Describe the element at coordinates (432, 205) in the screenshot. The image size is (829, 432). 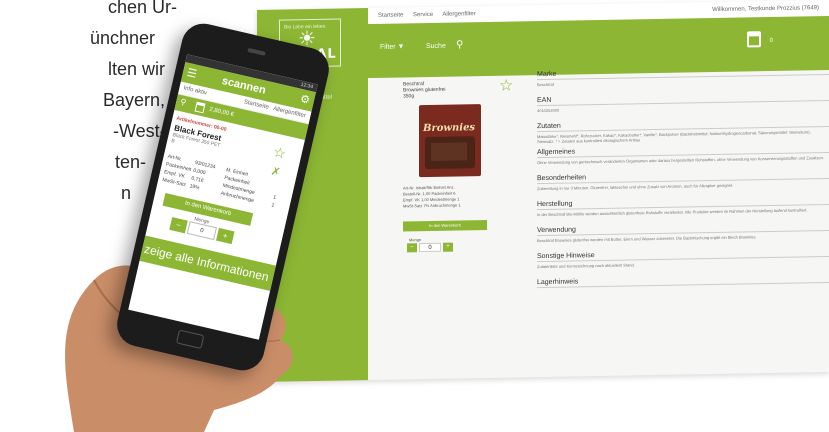
I see `table-row: MwSt-Satz 7% Anbruchmenge 1` at that location.